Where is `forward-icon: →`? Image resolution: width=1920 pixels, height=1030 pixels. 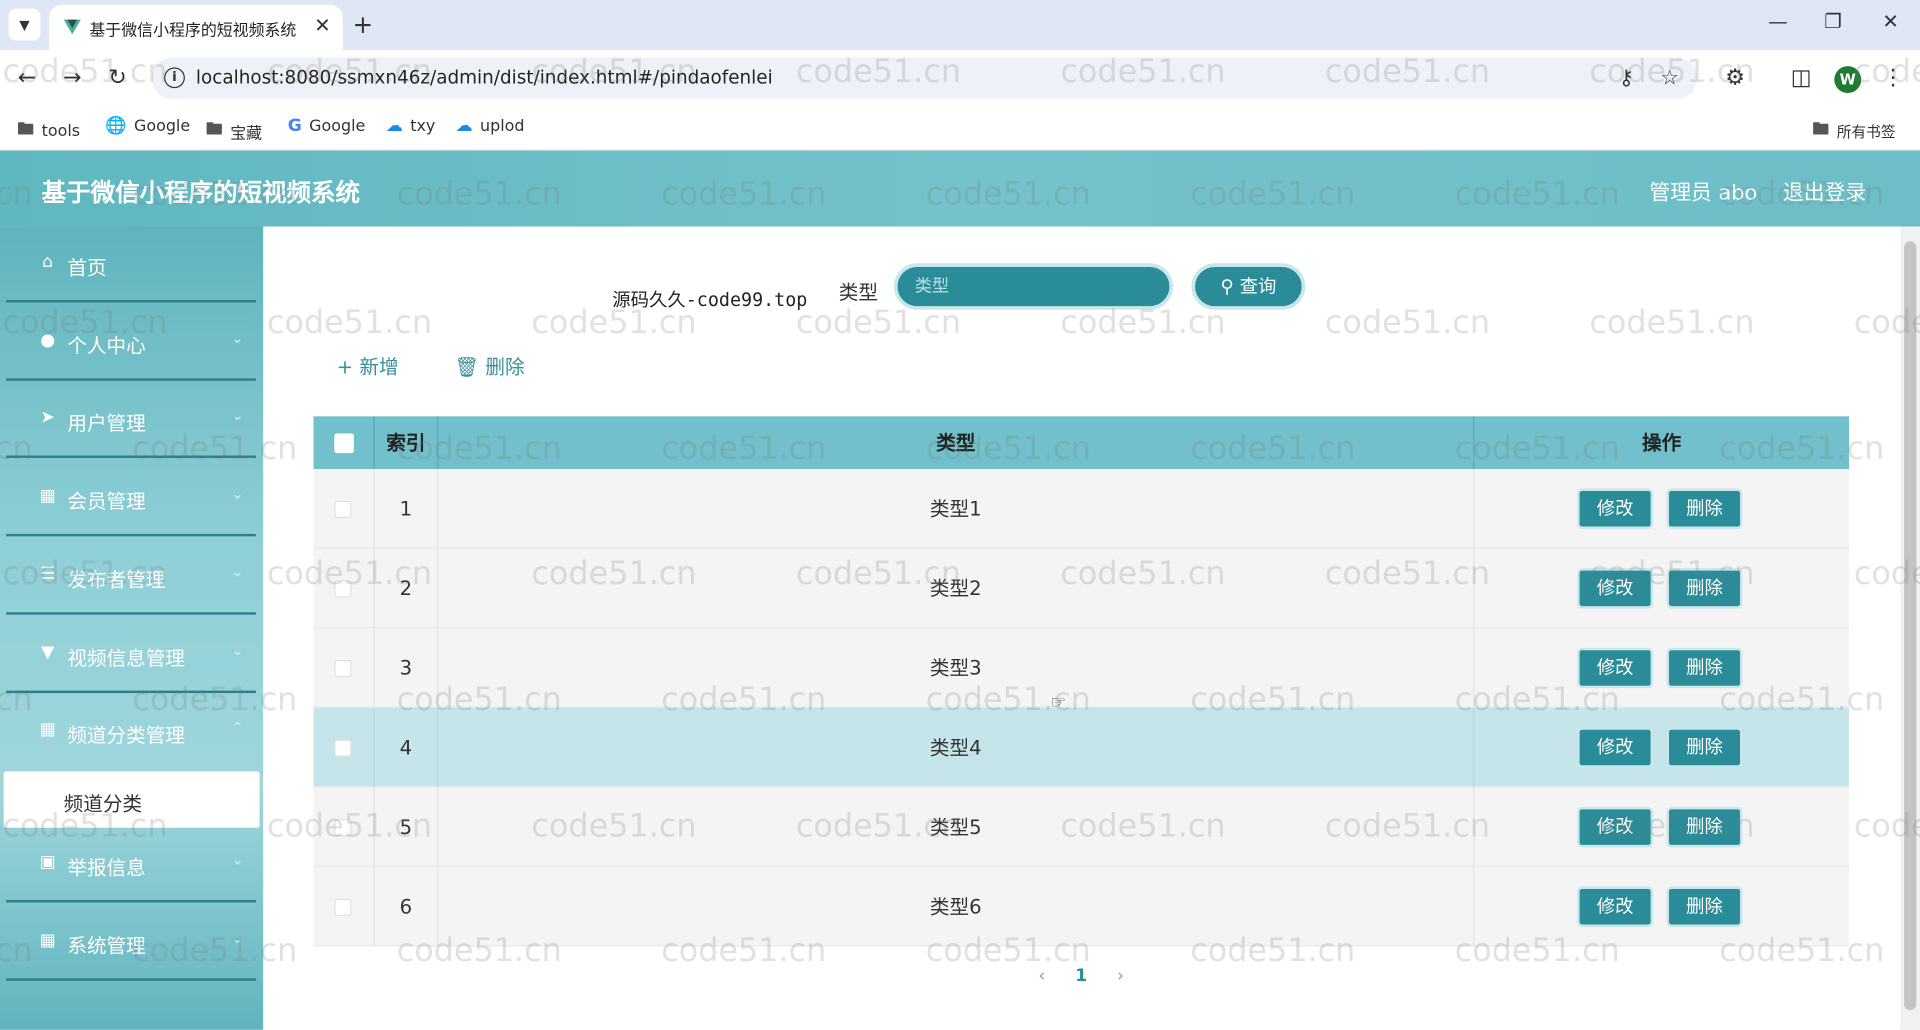 forward-icon: → is located at coordinates (72, 78).